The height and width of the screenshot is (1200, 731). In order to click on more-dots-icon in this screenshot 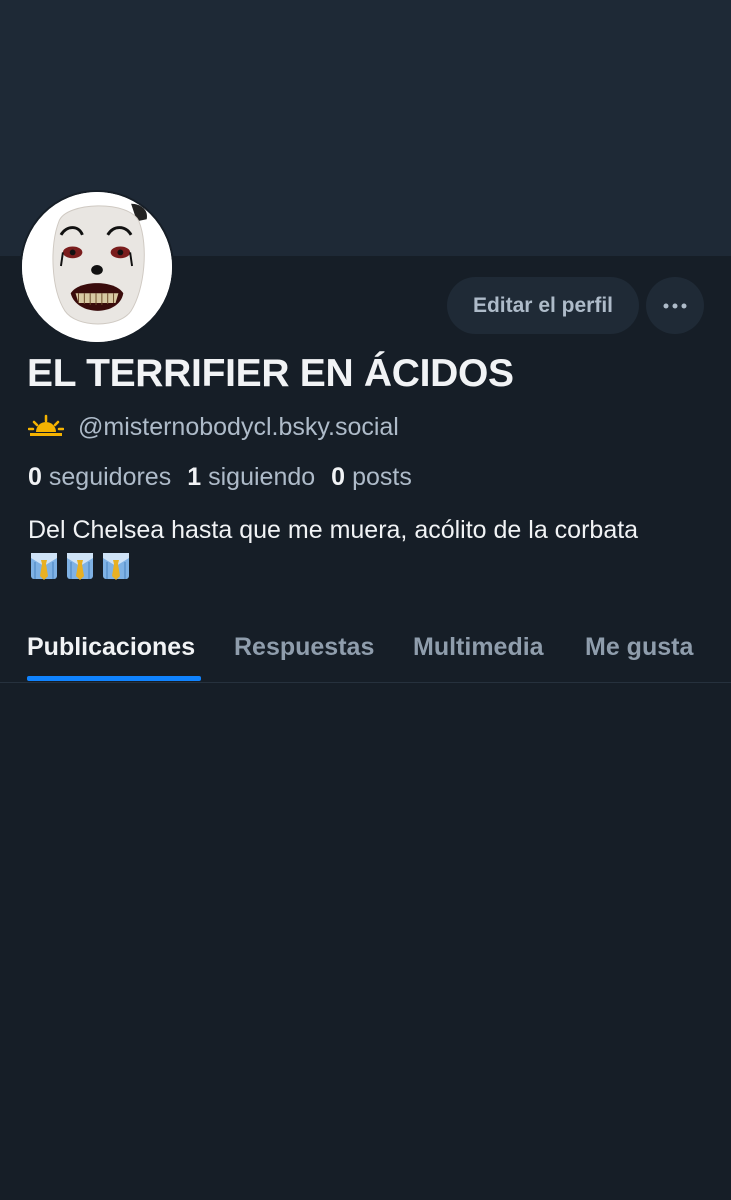, I will do `click(675, 305)`.